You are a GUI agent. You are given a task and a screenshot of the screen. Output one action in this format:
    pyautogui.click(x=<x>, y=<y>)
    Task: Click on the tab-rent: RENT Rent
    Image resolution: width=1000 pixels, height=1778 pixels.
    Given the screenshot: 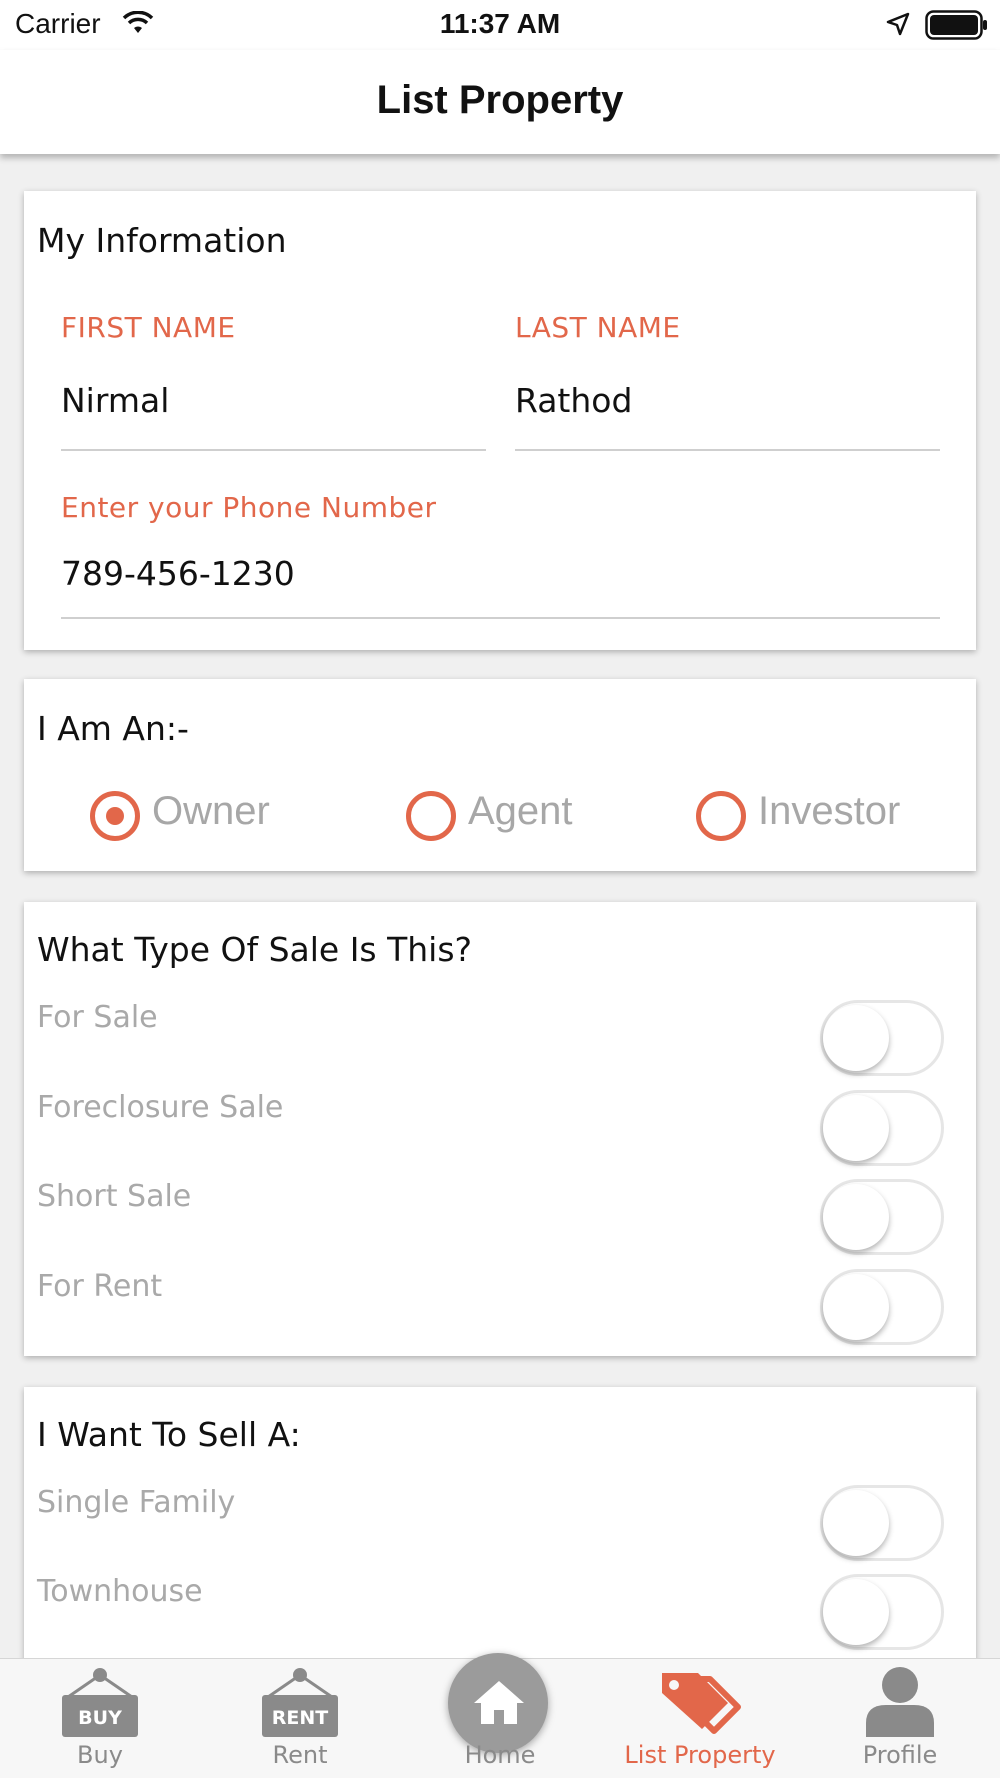 What is the action you would take?
    pyautogui.click(x=300, y=1718)
    